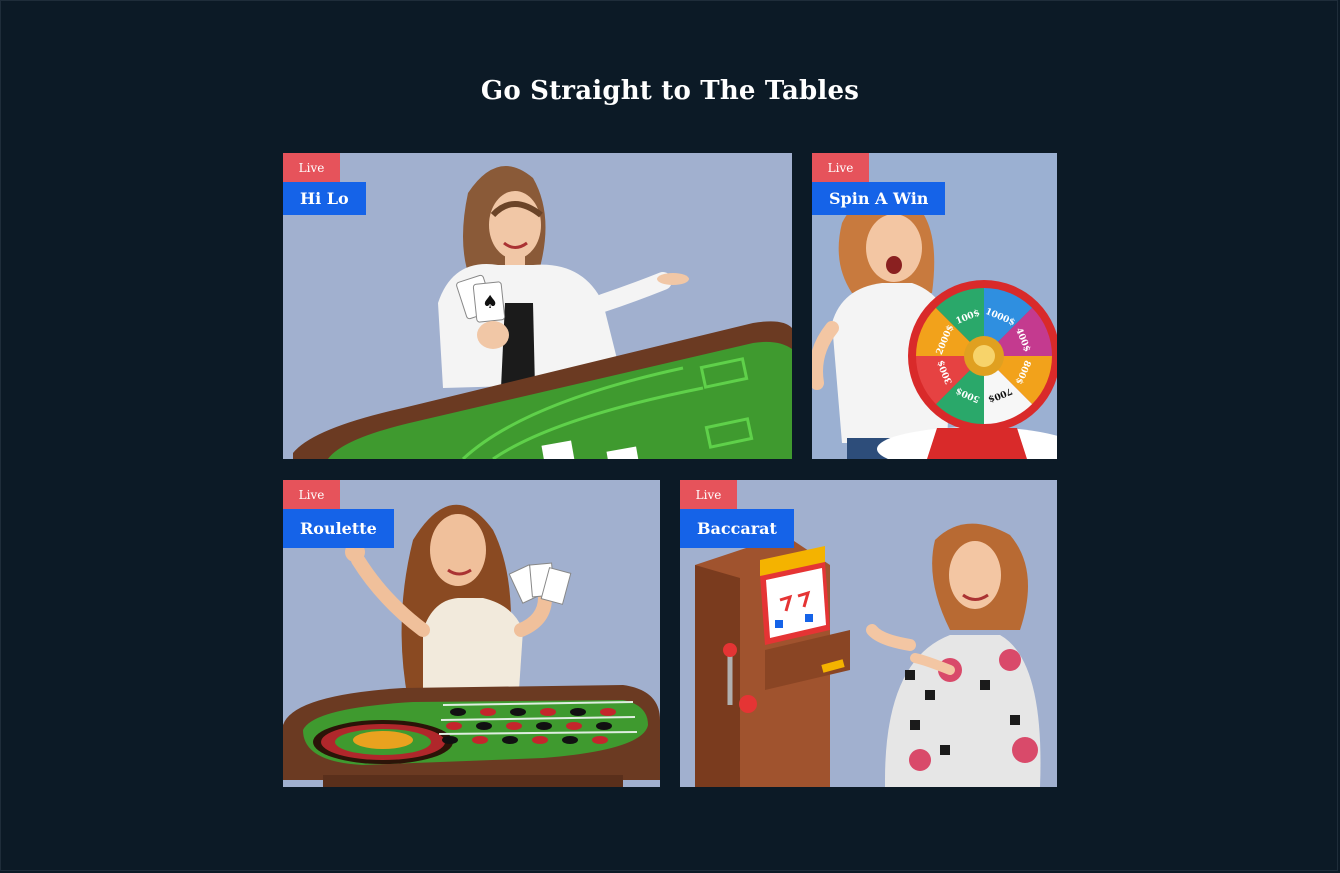 This screenshot has width=1340, height=873. What do you see at coordinates (670, 91) in the screenshot?
I see `section-title: Go Straight to The Tables` at bounding box center [670, 91].